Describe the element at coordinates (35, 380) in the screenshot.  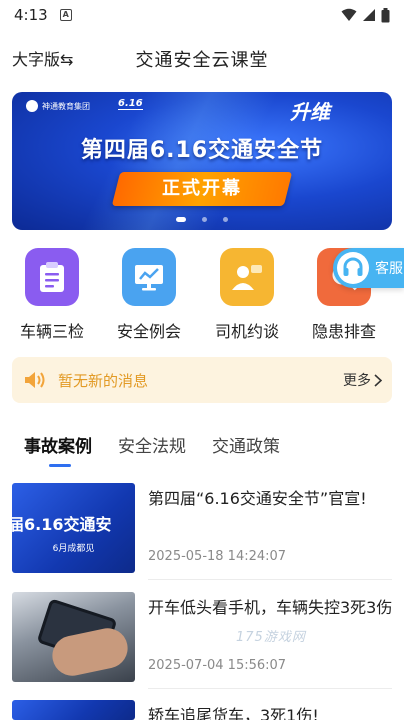
I see `speaker-icon` at that location.